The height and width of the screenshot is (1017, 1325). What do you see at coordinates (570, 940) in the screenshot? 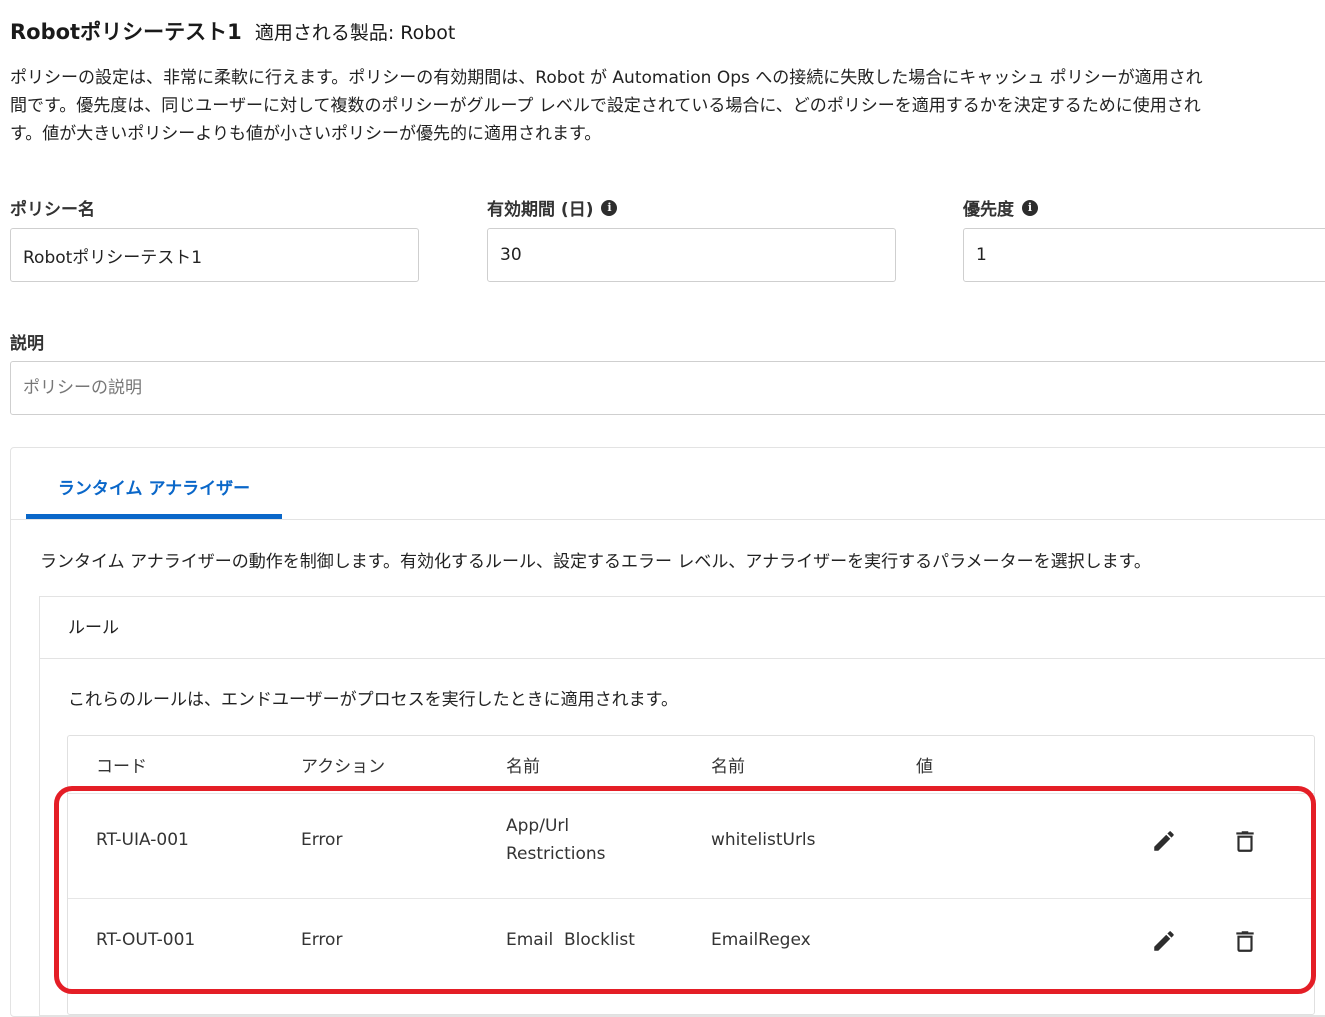
I see `rule-name: Email Blocklist` at bounding box center [570, 940].